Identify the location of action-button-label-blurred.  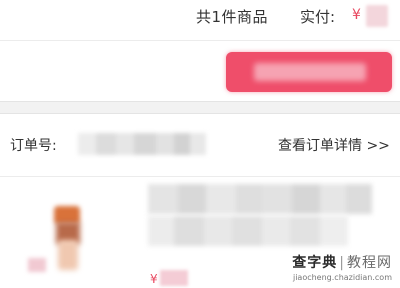
(310, 72).